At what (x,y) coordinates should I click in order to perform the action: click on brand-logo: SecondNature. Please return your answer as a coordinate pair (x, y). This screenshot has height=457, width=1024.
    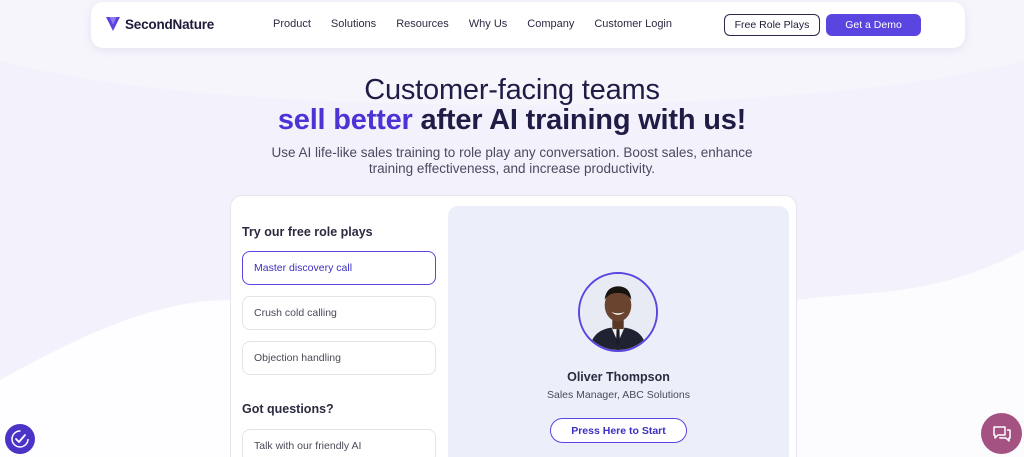
    Looking at the image, I should click on (159, 24).